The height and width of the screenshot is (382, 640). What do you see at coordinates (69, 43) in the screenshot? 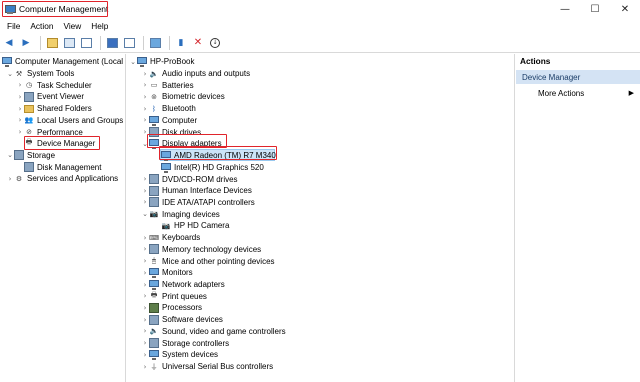
I see `console-tree-icon` at bounding box center [69, 43].